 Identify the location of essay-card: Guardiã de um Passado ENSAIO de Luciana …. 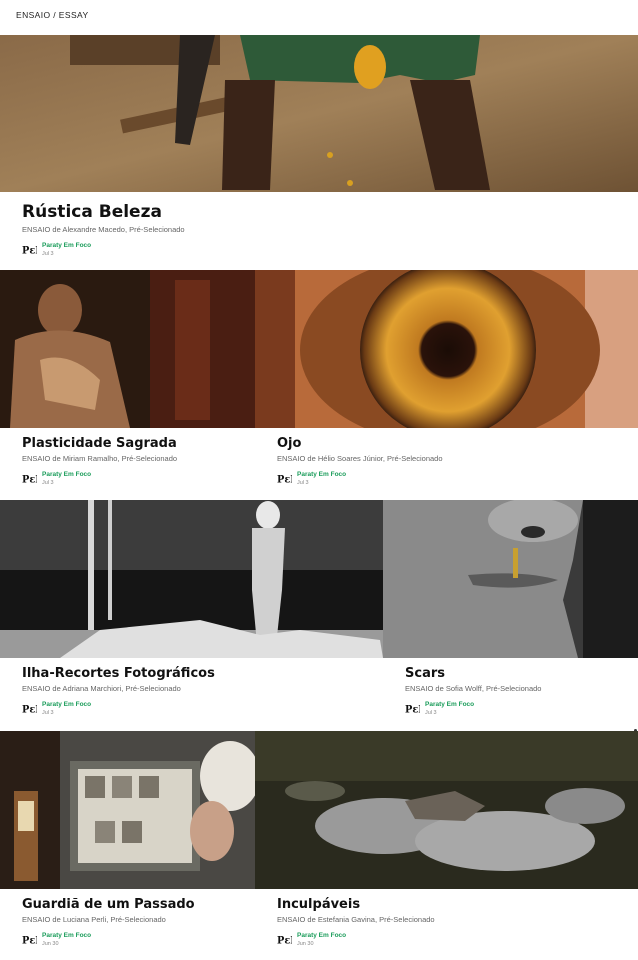
(127, 845).